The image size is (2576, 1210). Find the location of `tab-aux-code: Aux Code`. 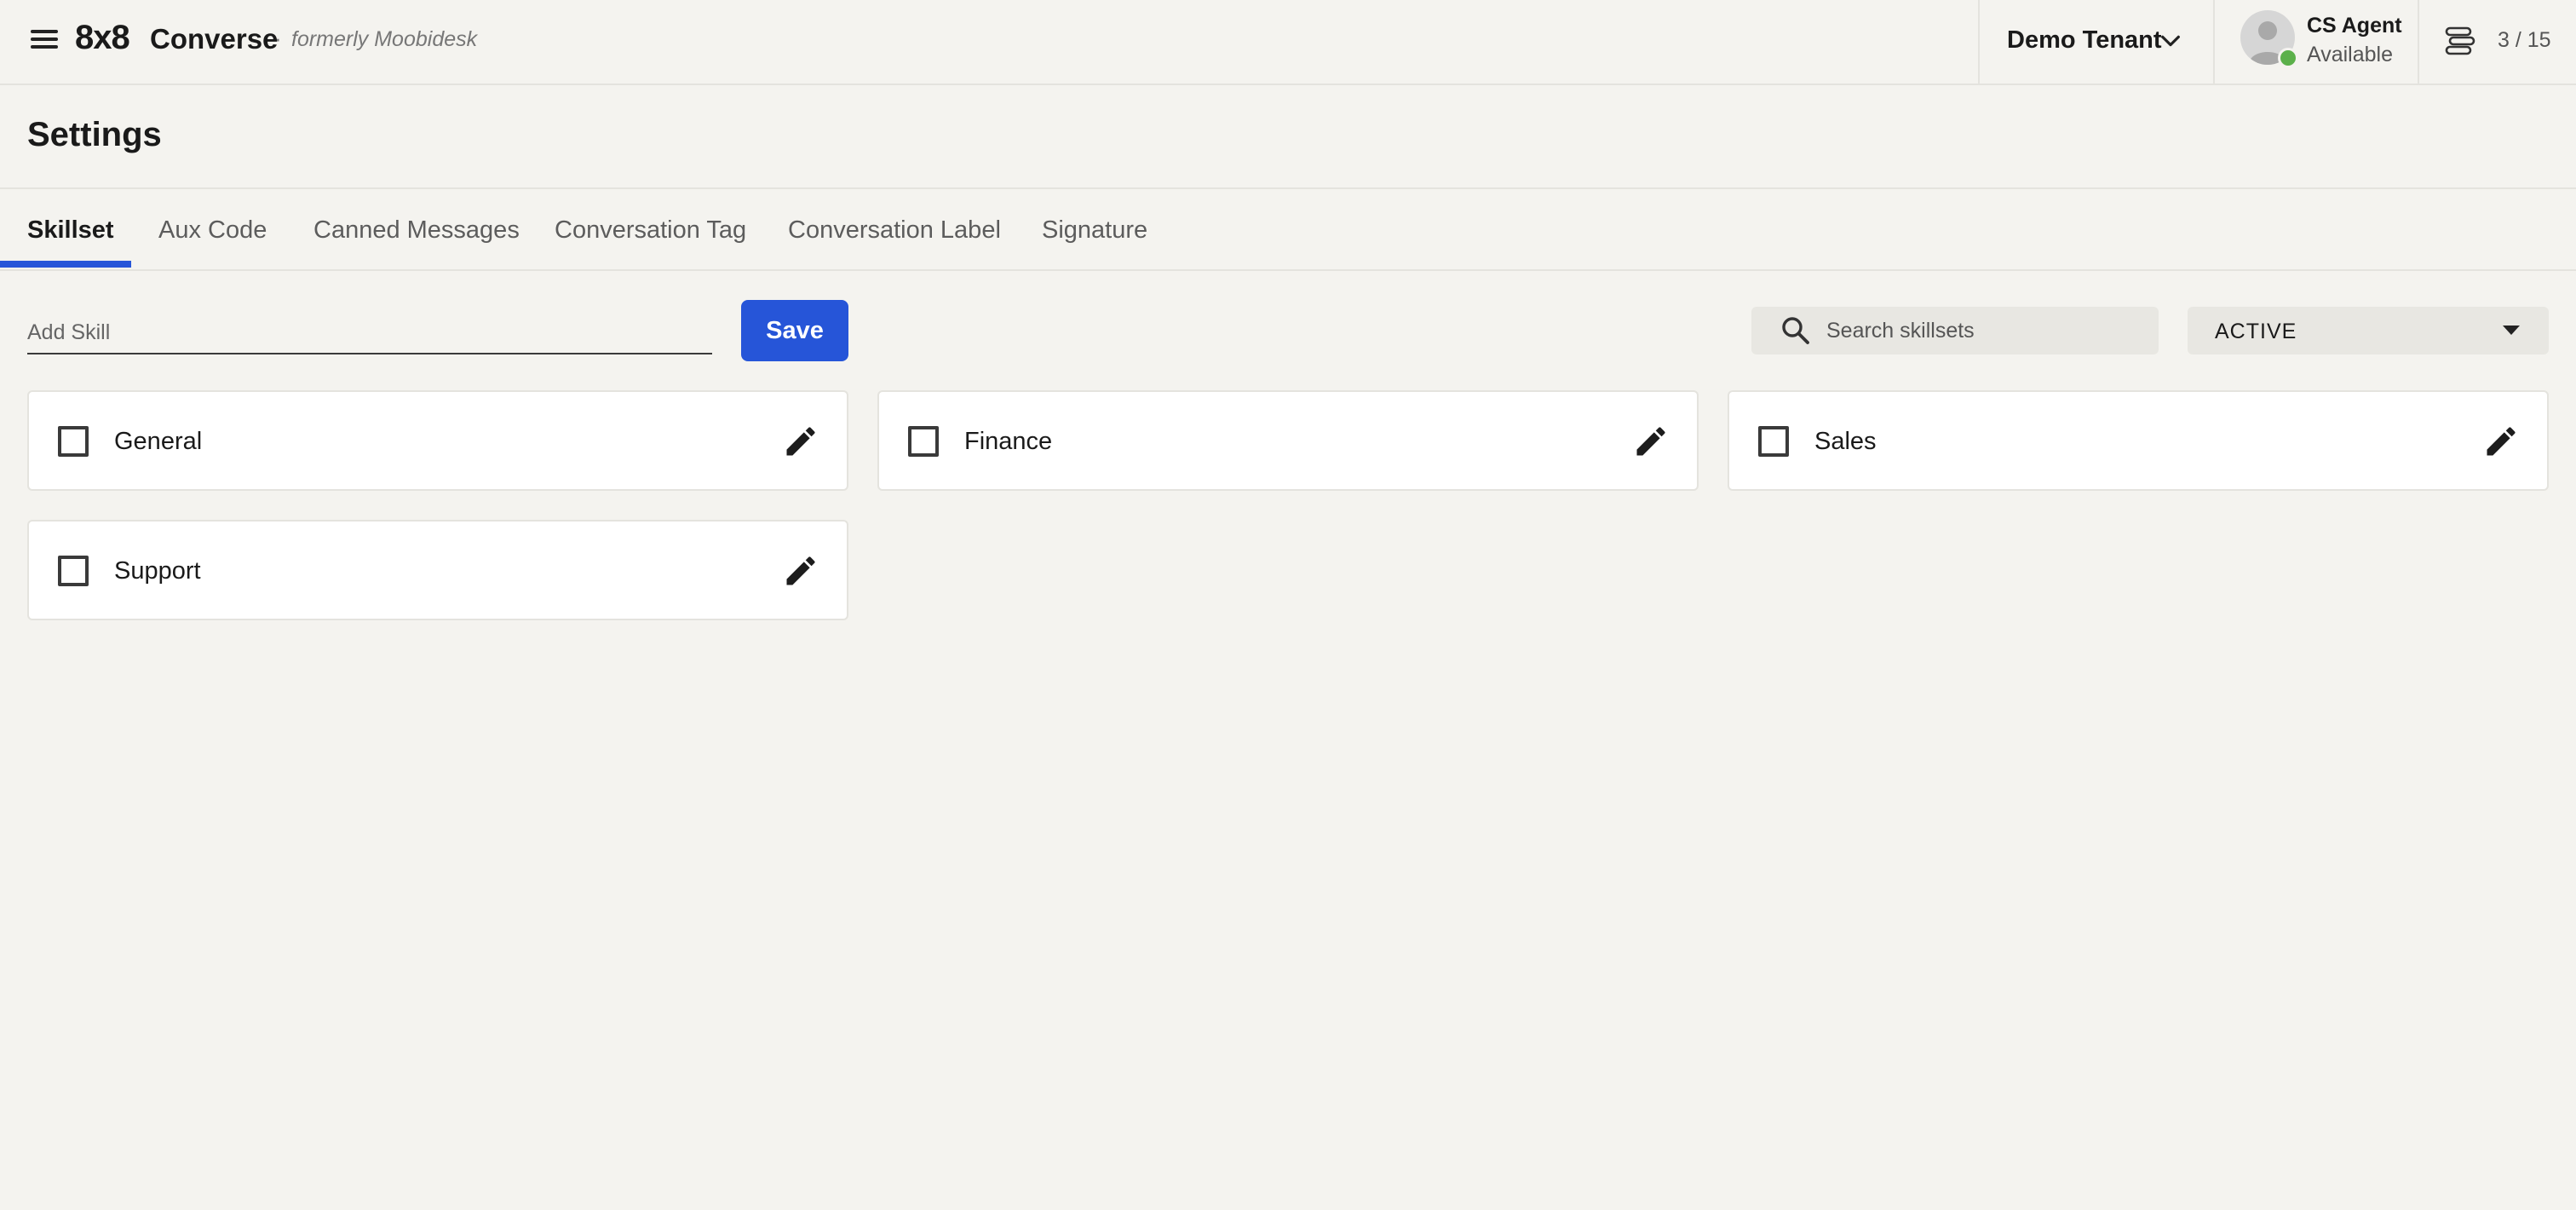

tab-aux-code: Aux Code is located at coordinates (213, 230).